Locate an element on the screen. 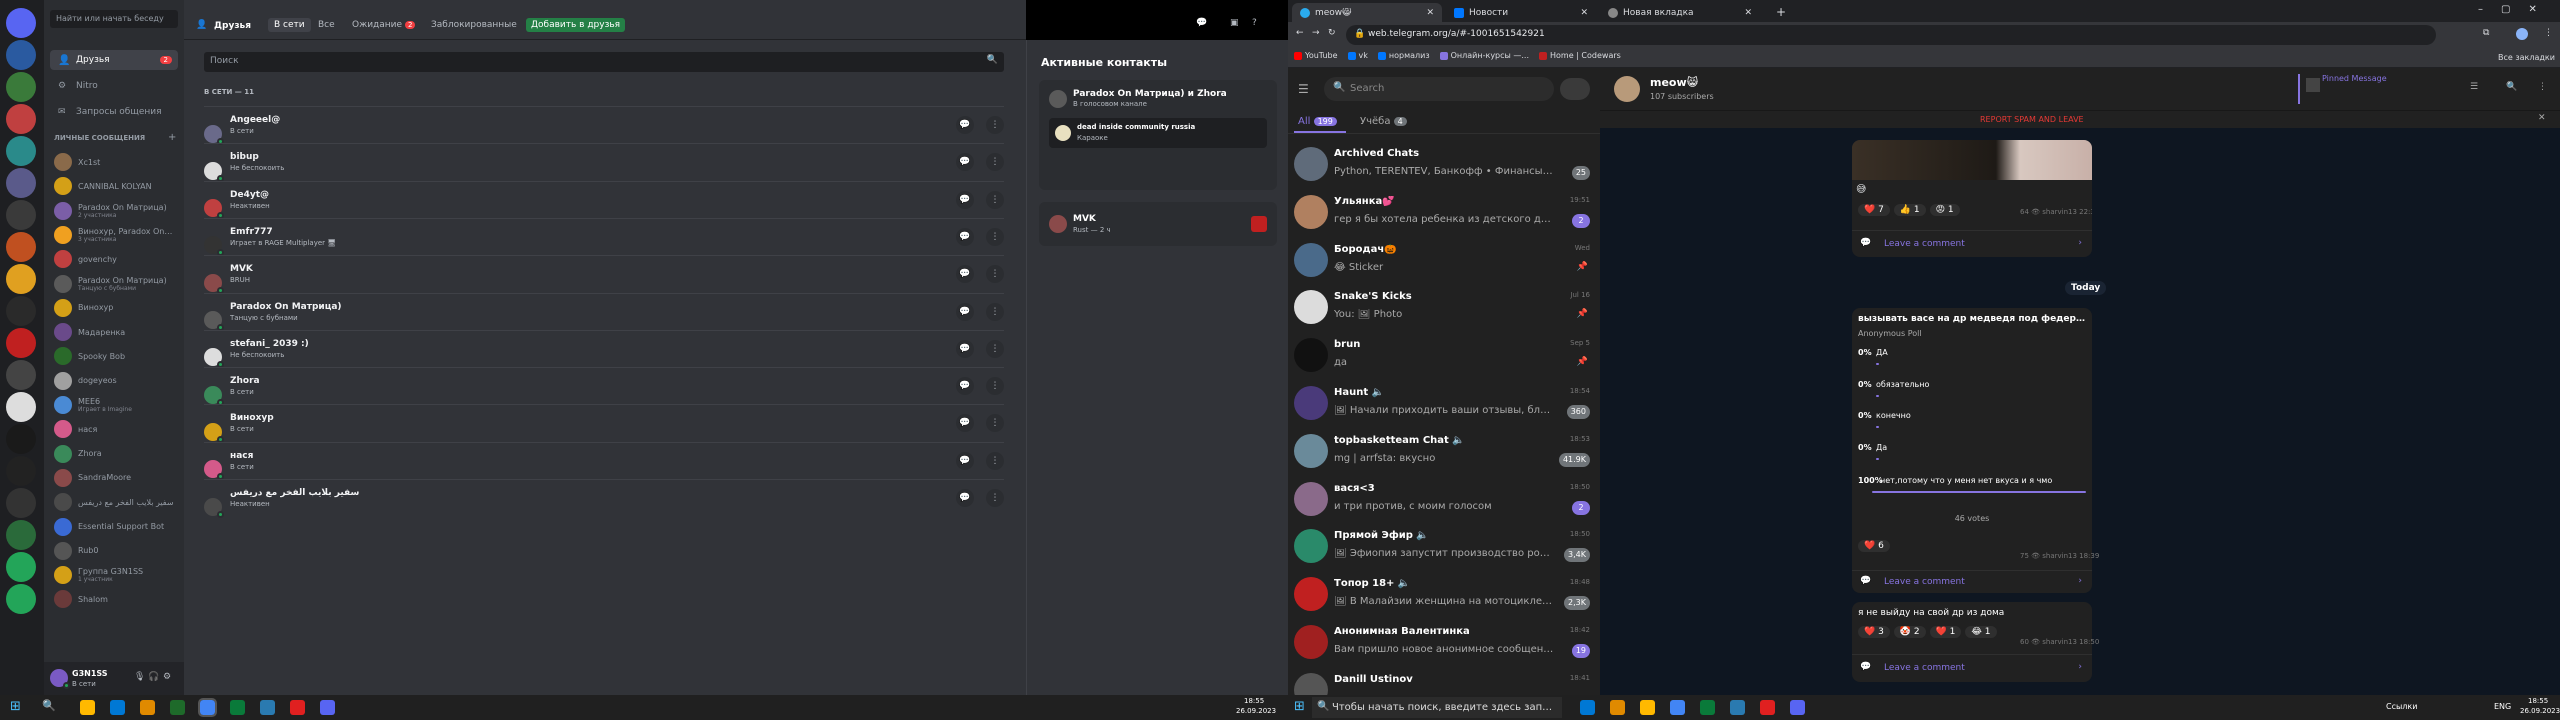 This screenshot has width=2560, height=720. channel-avatar is located at coordinates (1627, 89).